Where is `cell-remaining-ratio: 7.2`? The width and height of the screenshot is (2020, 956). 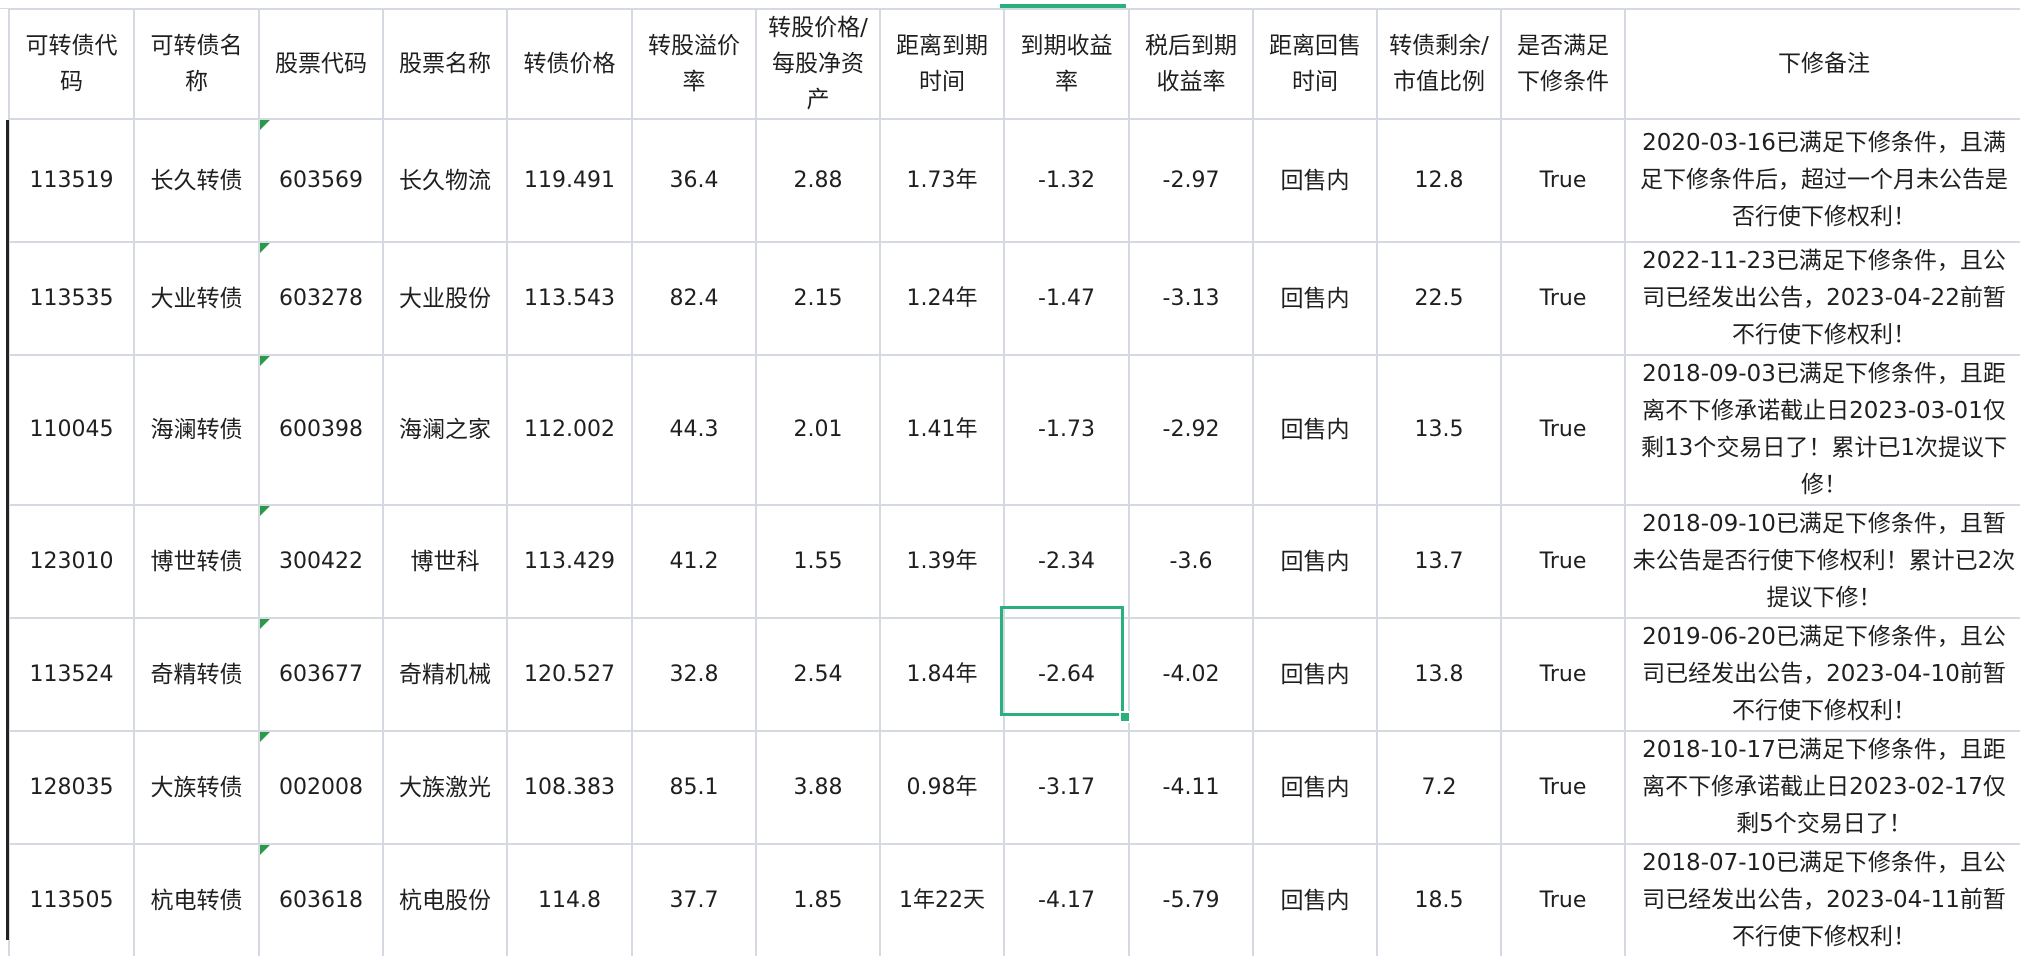 cell-remaining-ratio: 7.2 is located at coordinates (1439, 787).